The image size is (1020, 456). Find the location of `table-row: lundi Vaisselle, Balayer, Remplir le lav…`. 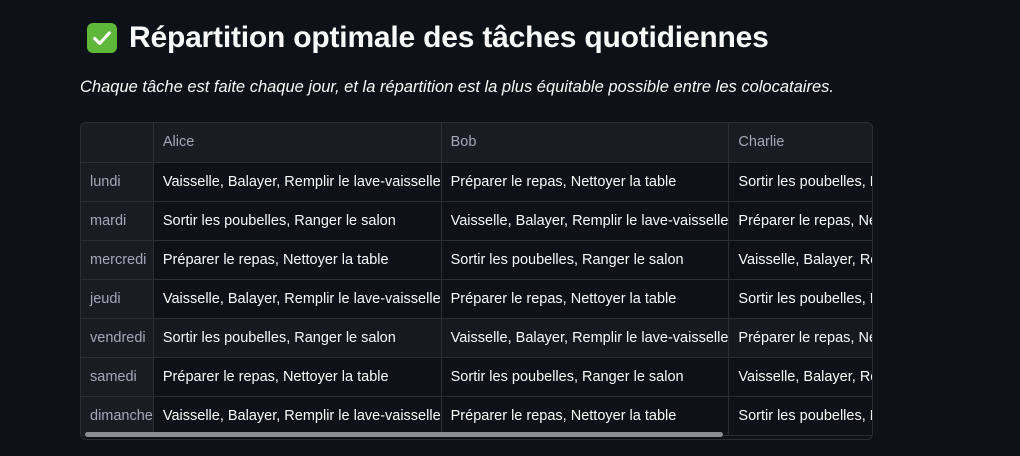

table-row: lundi Vaisselle, Balayer, Remplir le lav… is located at coordinates (476, 182).